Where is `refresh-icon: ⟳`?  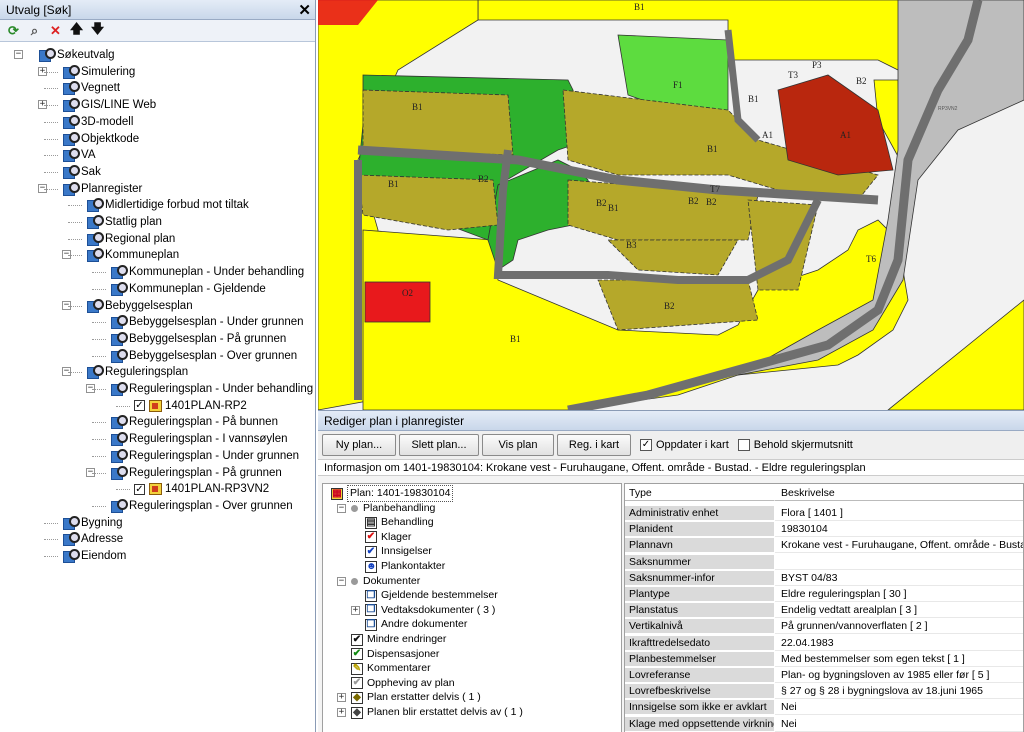
refresh-icon: ⟳ is located at coordinates (13, 30).